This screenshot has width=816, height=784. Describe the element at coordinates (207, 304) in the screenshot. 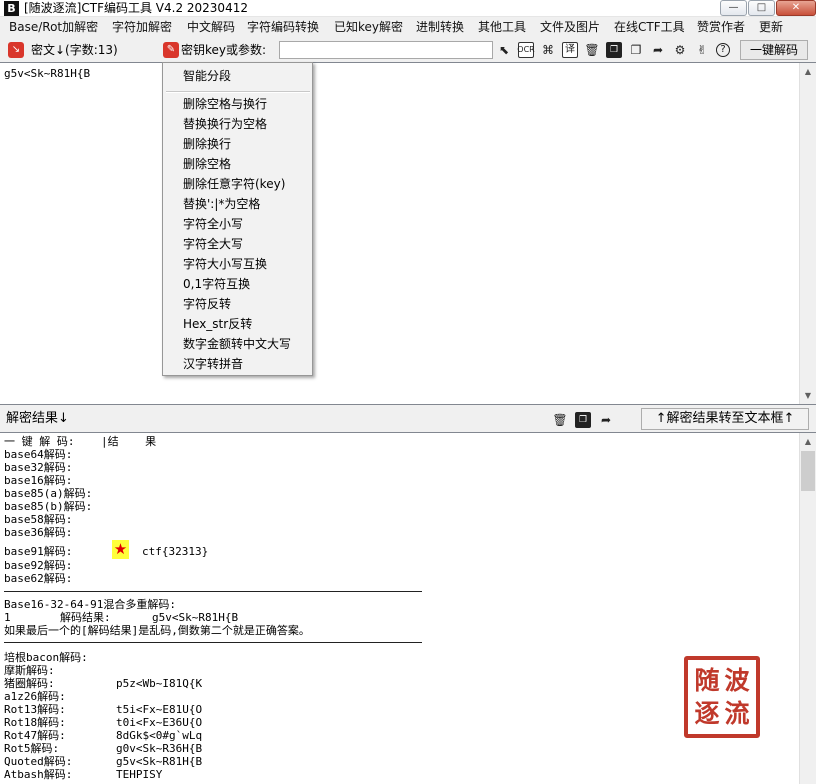

I see `ctx-reverse: 字符反转` at that location.